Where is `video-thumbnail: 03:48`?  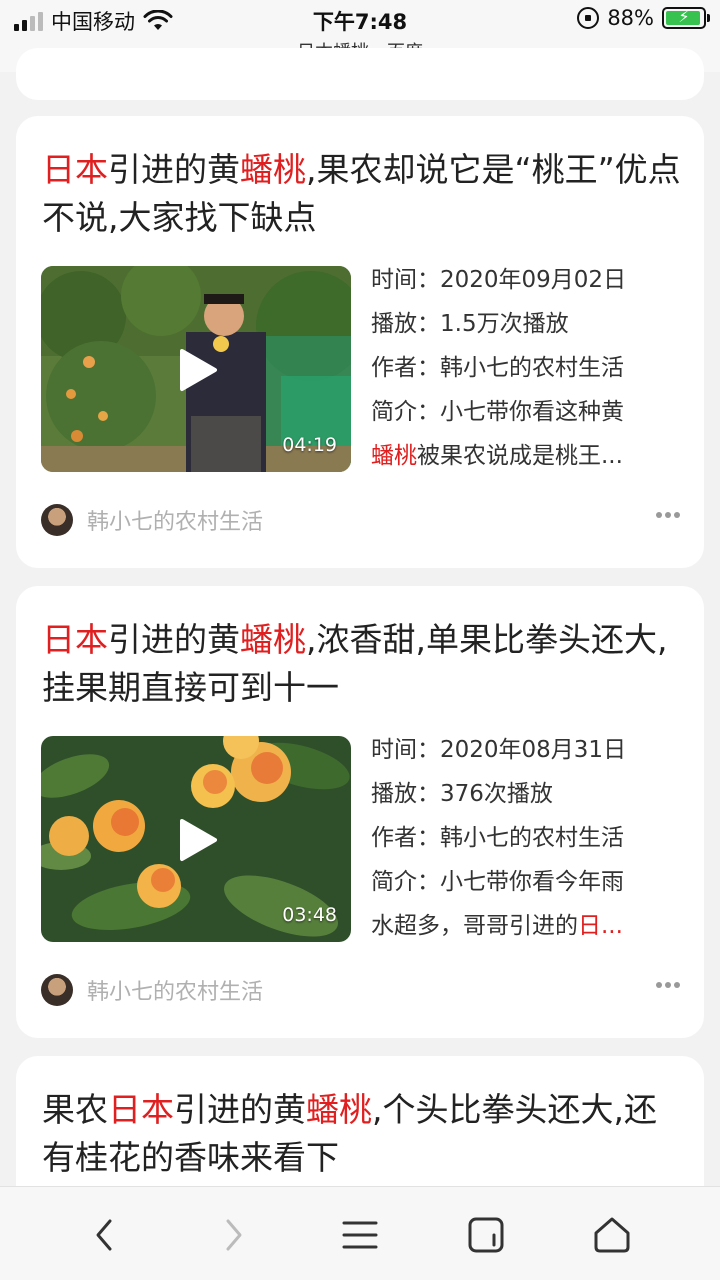 video-thumbnail: 03:48 is located at coordinates (196, 839).